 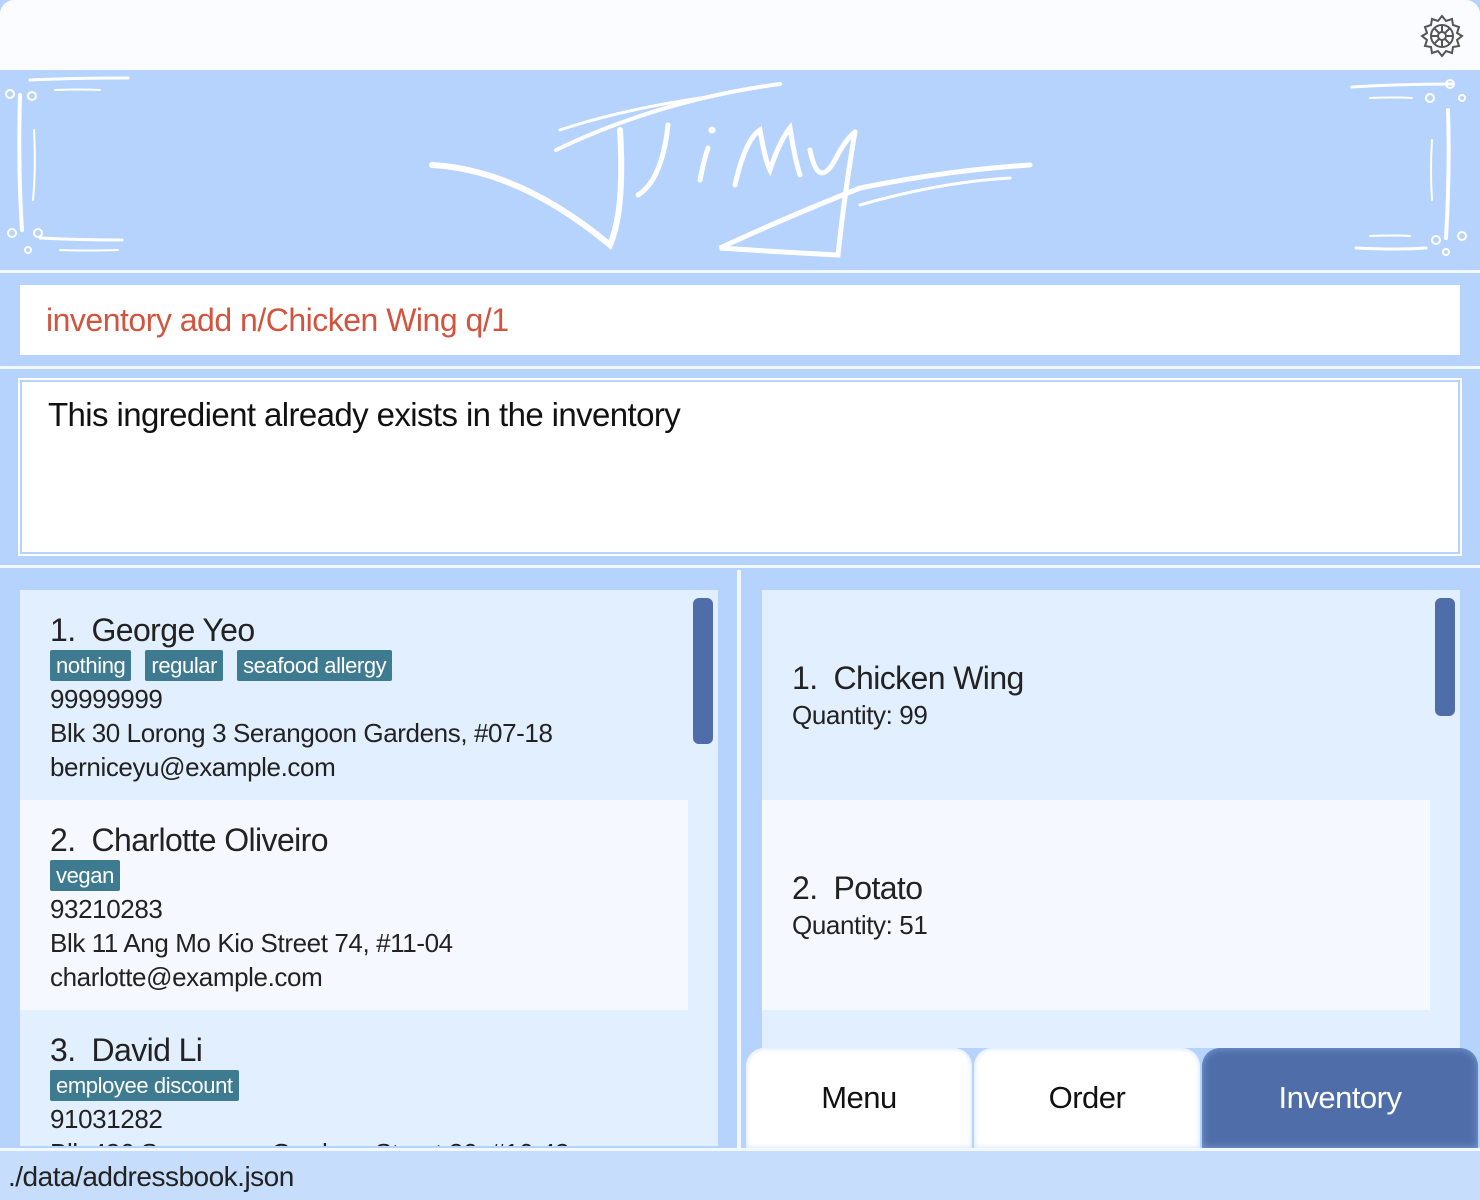 I want to click on customer-name: Charlotte Oliveiro, so click(x=210, y=840).